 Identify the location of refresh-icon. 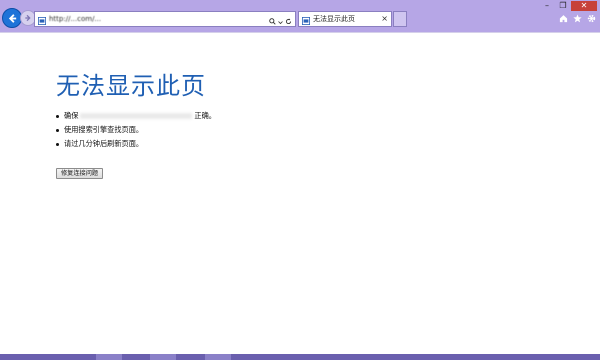
(288, 19).